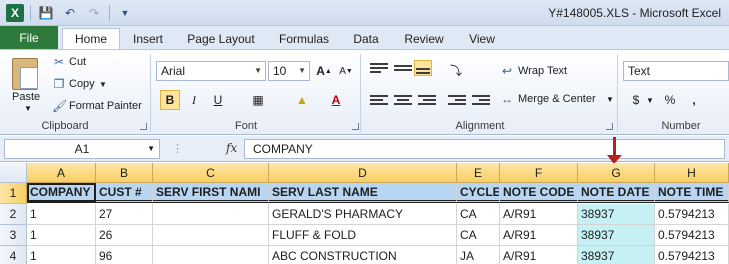  Describe the element at coordinates (692, 235) in the screenshot. I see `cell-h3: 0.5794213` at that location.